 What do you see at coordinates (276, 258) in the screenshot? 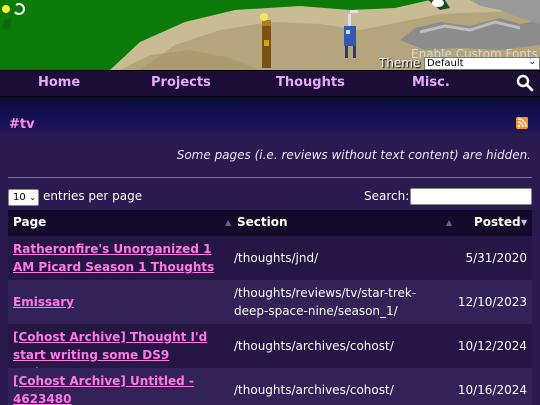
I see `section-cell: /thoughts/jnd/` at bounding box center [276, 258].